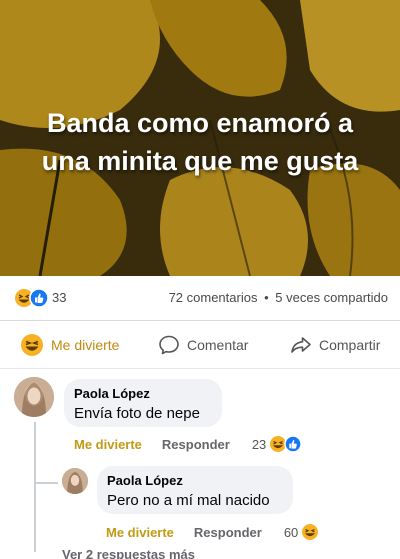  I want to click on comment-button: Comentar, so click(203, 345).